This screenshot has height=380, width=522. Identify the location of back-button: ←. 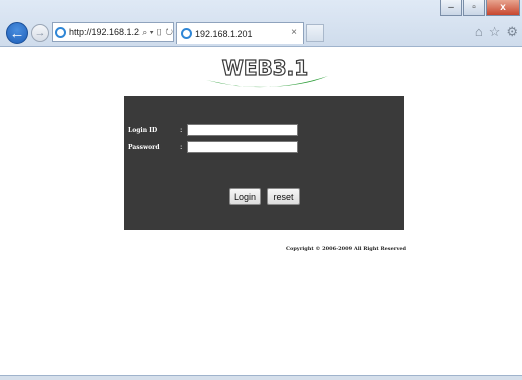
(17, 33).